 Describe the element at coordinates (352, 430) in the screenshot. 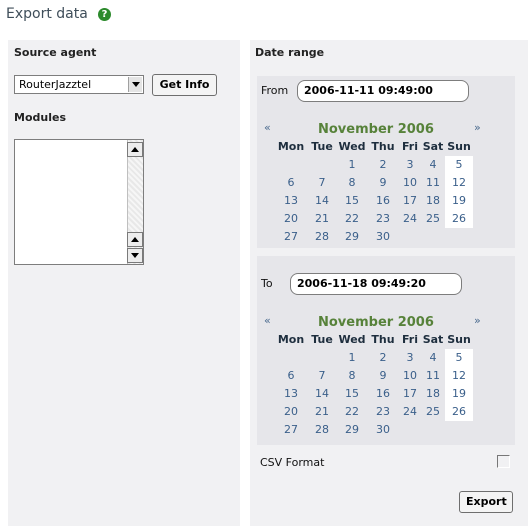

I see `to-day-29: 29` at that location.